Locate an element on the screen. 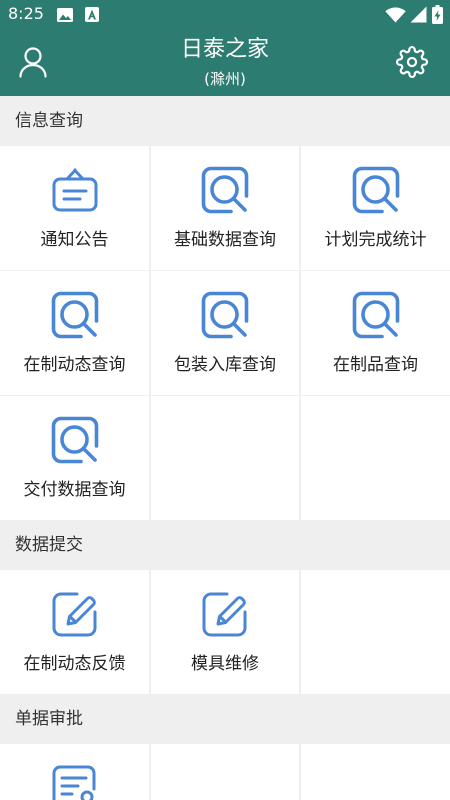 The height and width of the screenshot is (800, 450). menu-item-wip-status-query: 在制动态查询 is located at coordinates (74, 333).